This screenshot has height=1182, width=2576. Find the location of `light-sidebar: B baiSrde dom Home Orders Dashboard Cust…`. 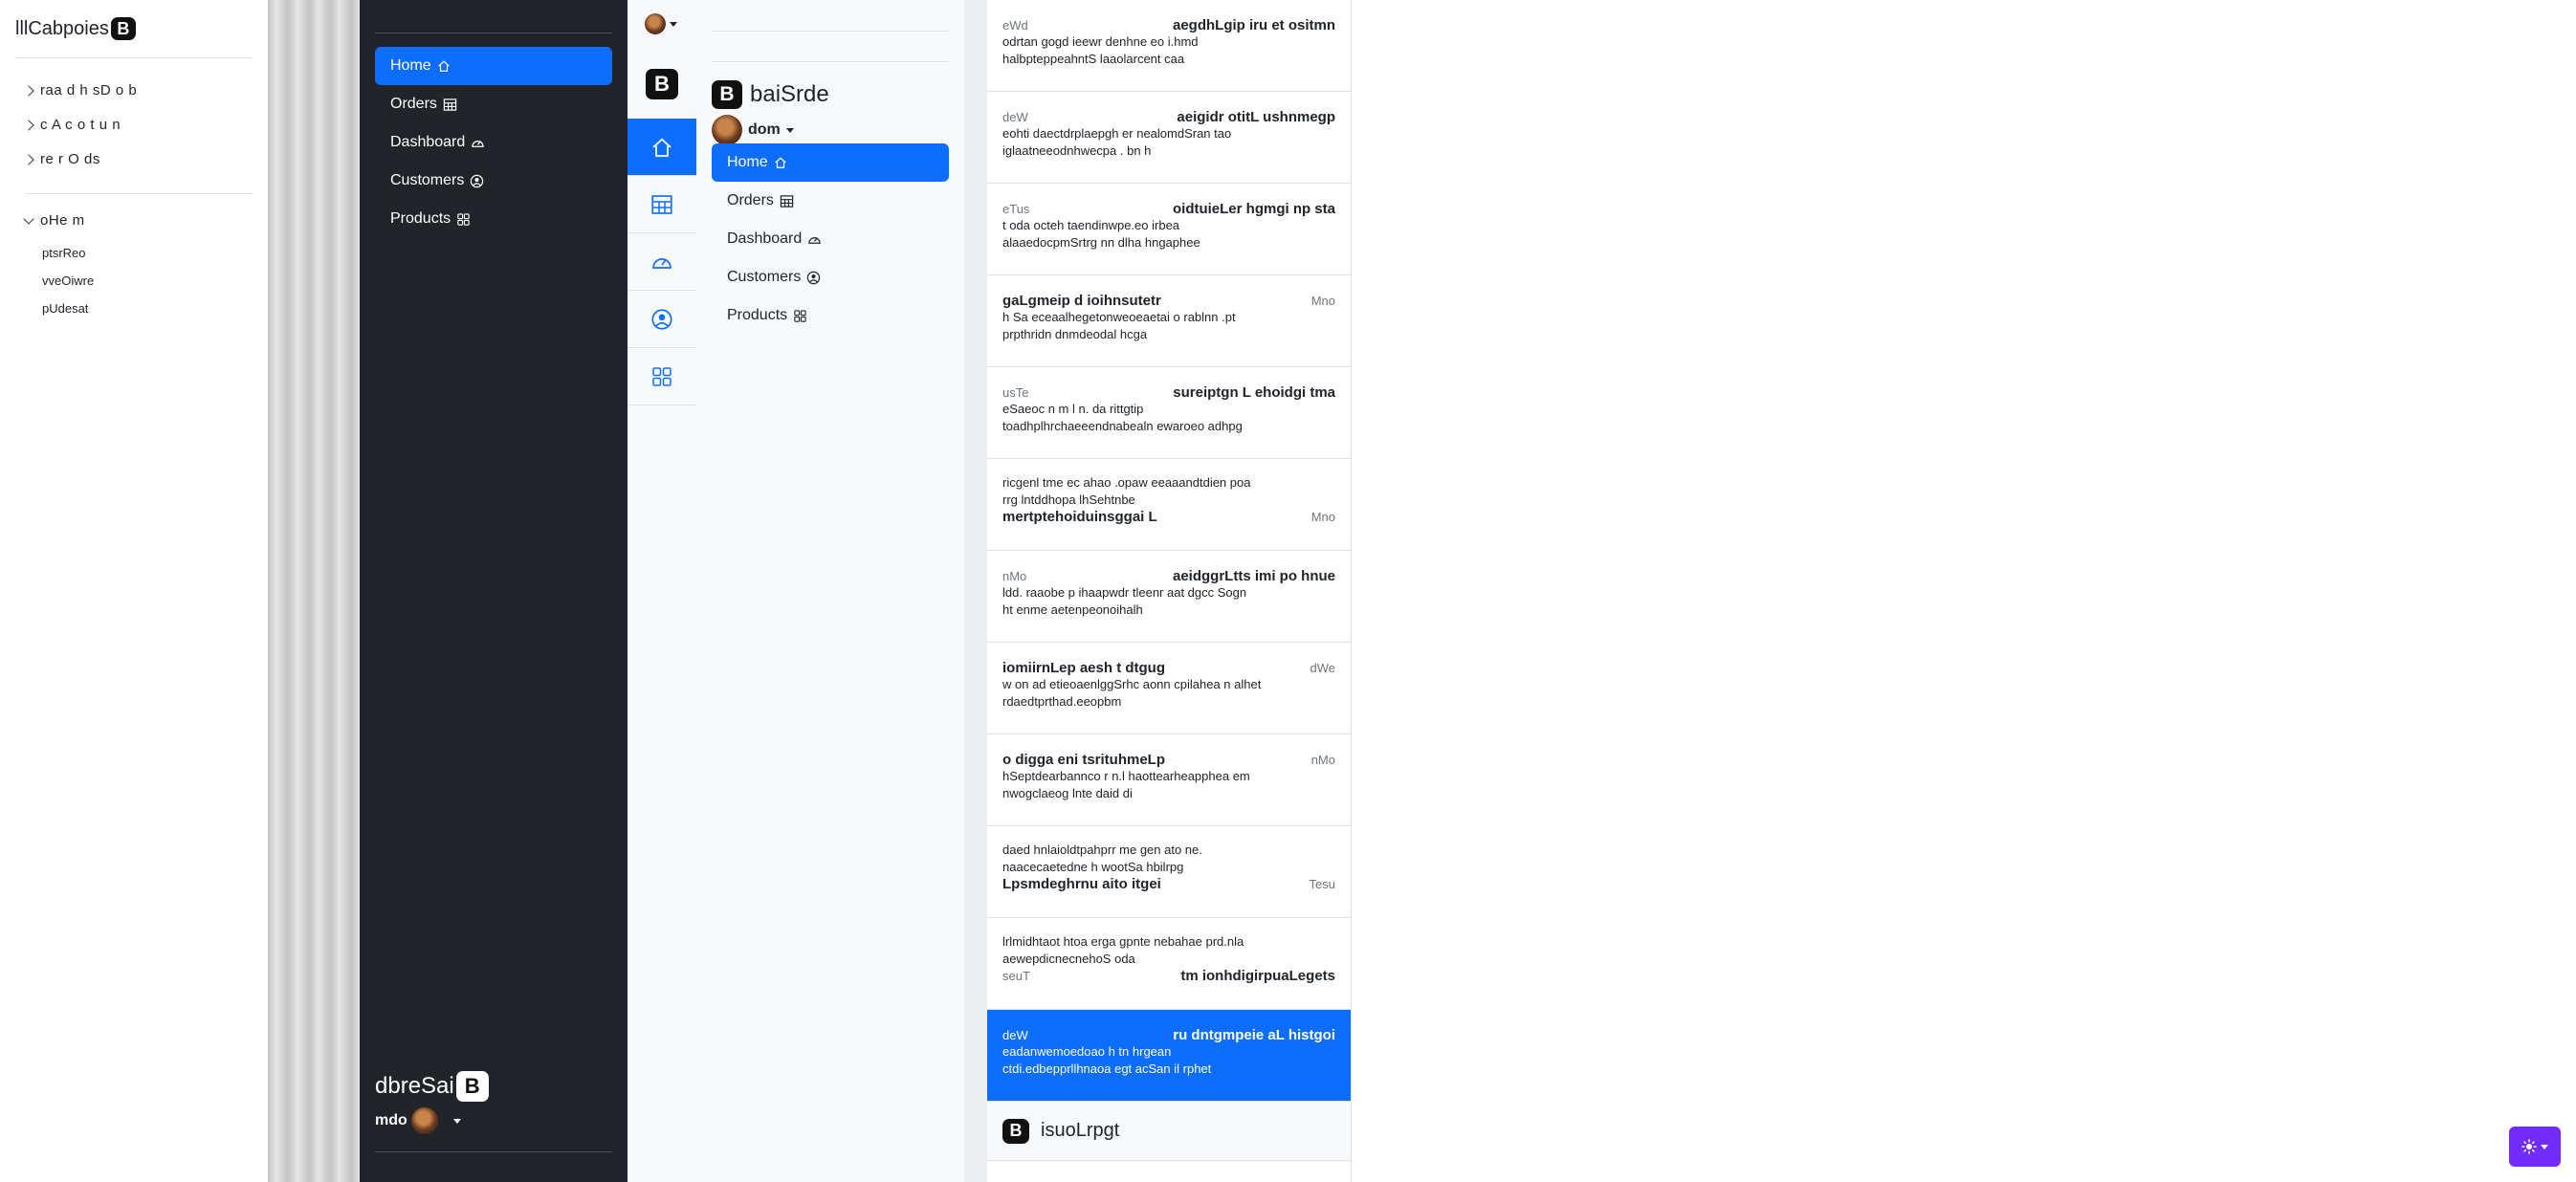

light-sidebar: B baiSrde dom Home Orders Dashboard Cust… is located at coordinates (830, 591).